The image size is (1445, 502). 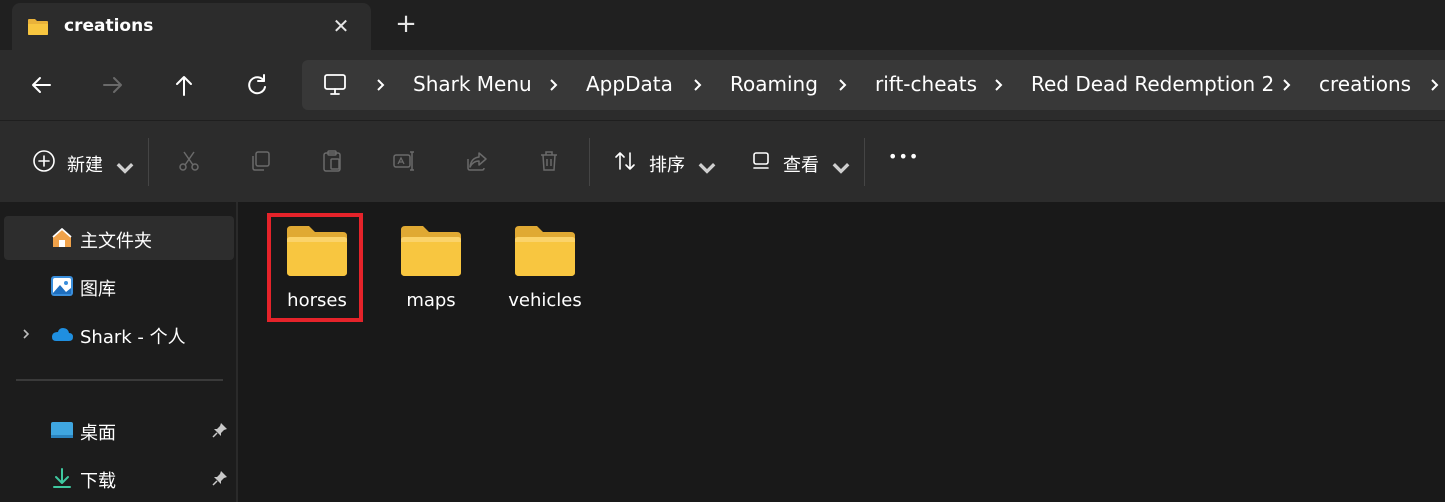 I want to click on folder-name: maps, so click(x=431, y=300).